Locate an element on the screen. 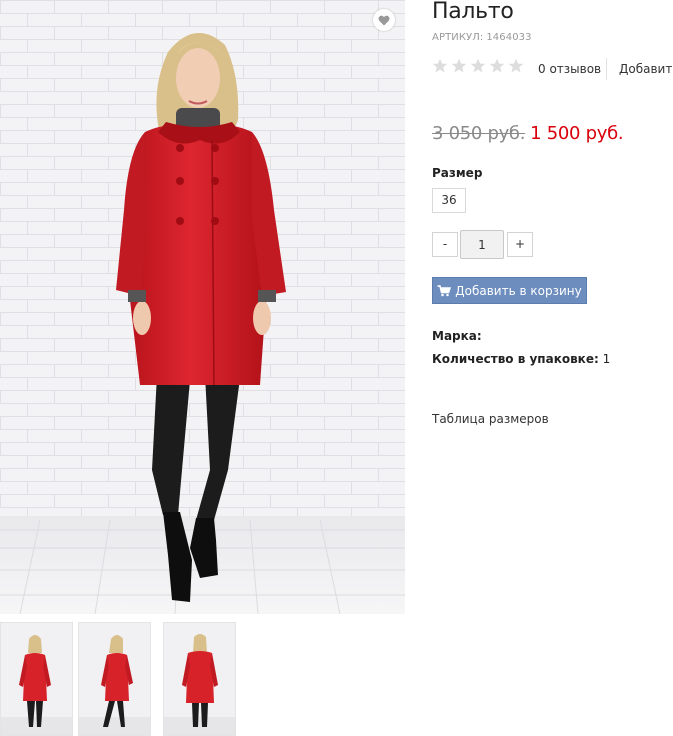 The height and width of the screenshot is (736, 673). product-sku: АРТИКУЛ: 1464033 is located at coordinates (482, 37).